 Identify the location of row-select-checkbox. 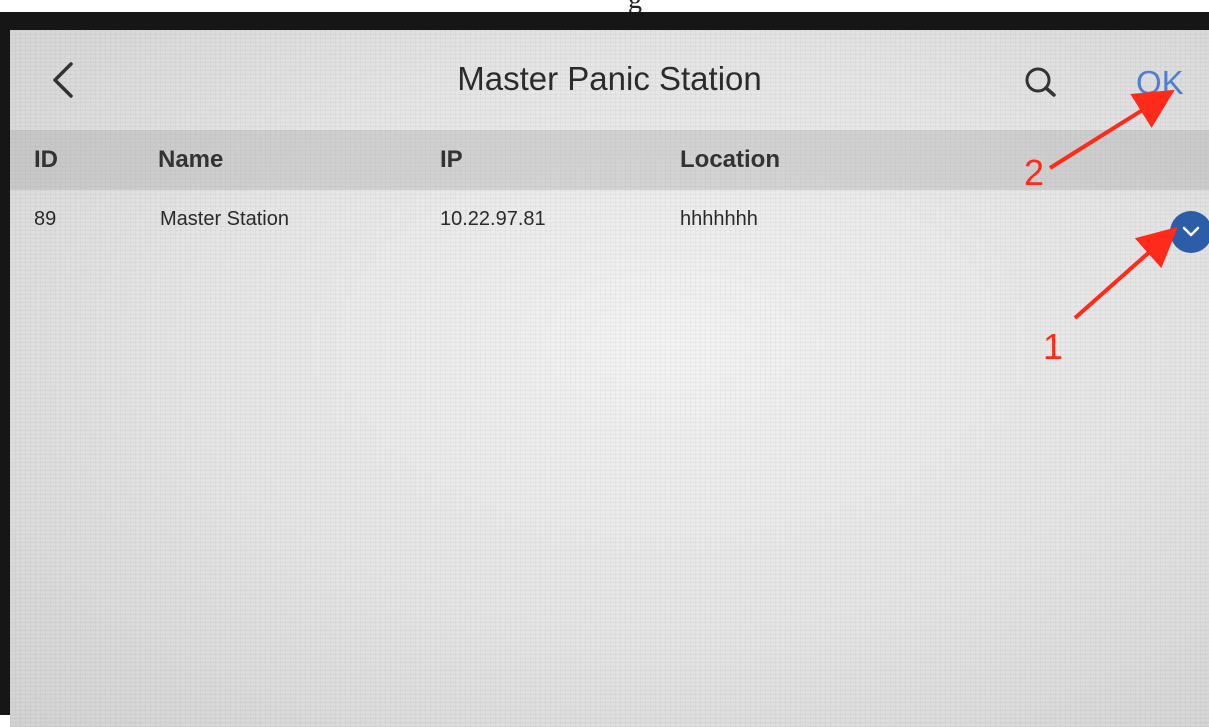
(1189, 232).